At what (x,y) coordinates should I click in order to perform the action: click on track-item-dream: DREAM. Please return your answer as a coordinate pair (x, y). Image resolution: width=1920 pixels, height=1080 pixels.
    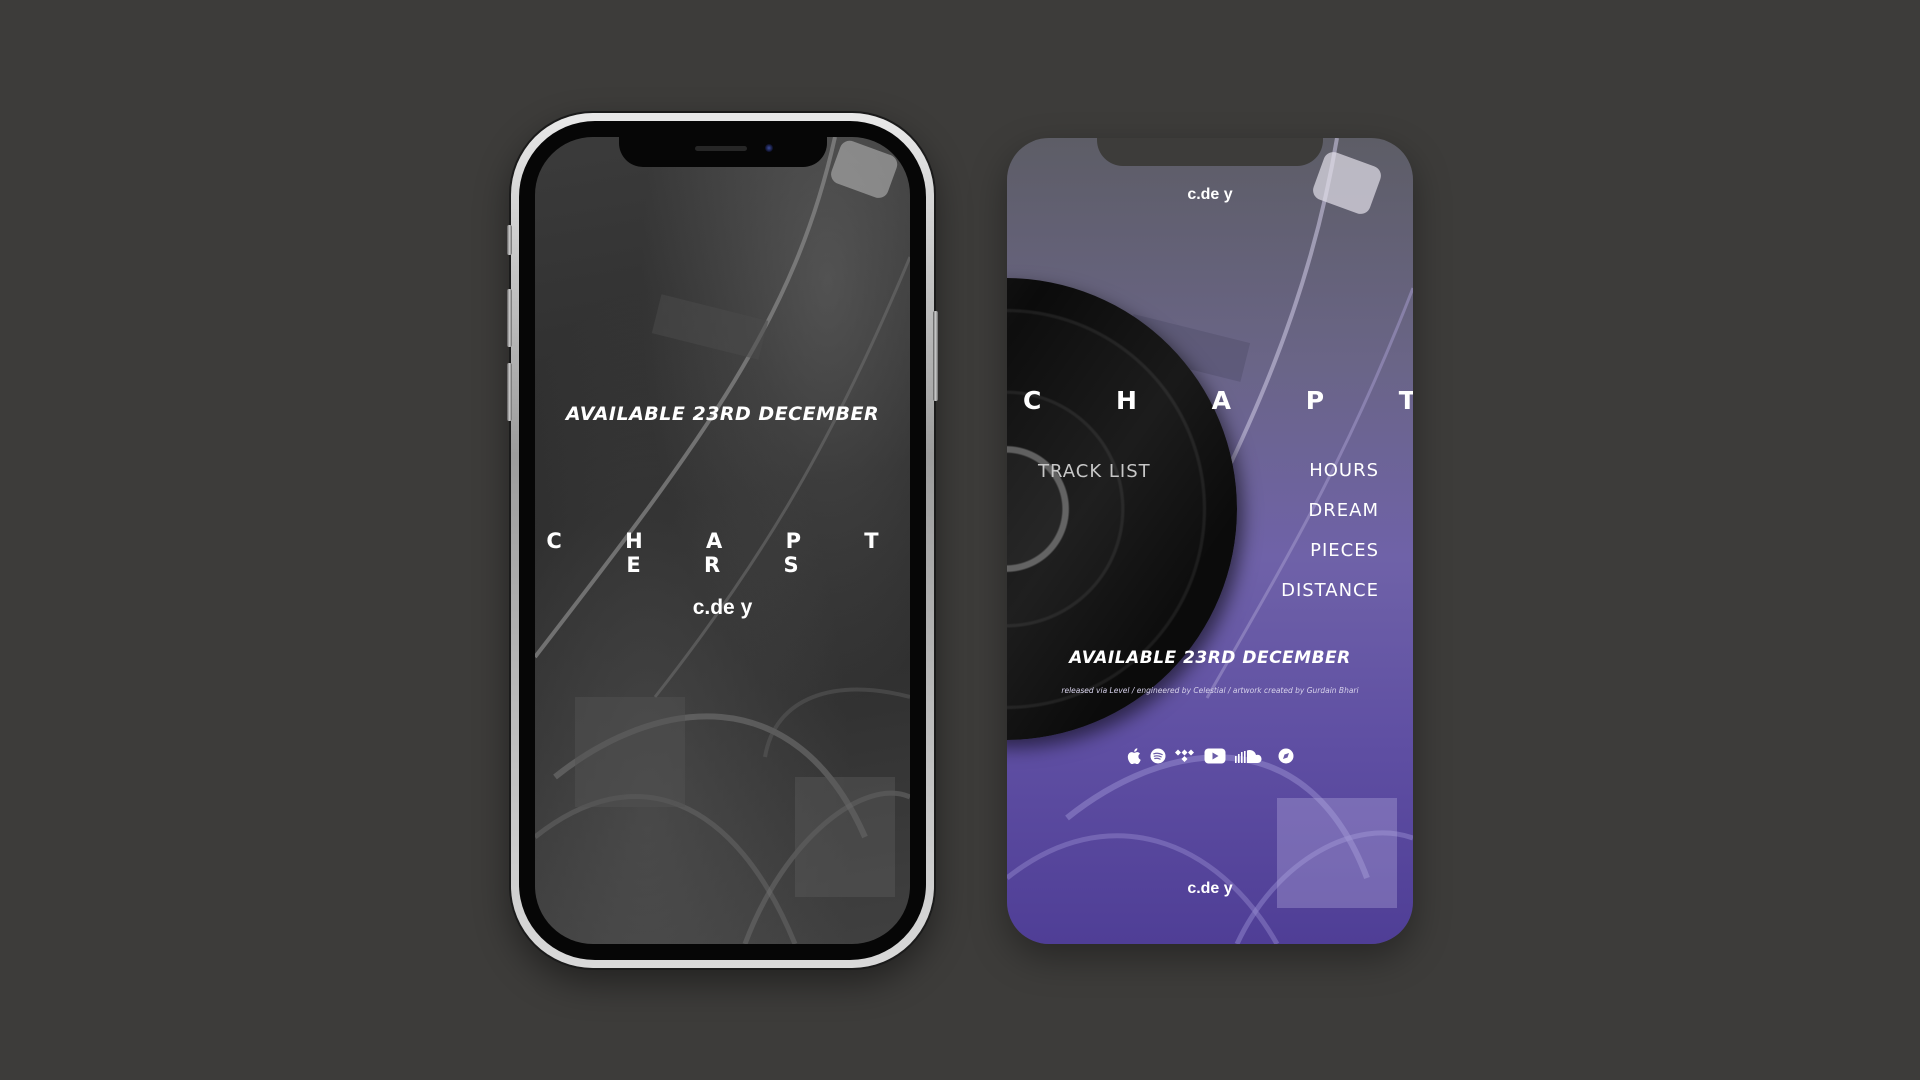
    Looking at the image, I should click on (1330, 520).